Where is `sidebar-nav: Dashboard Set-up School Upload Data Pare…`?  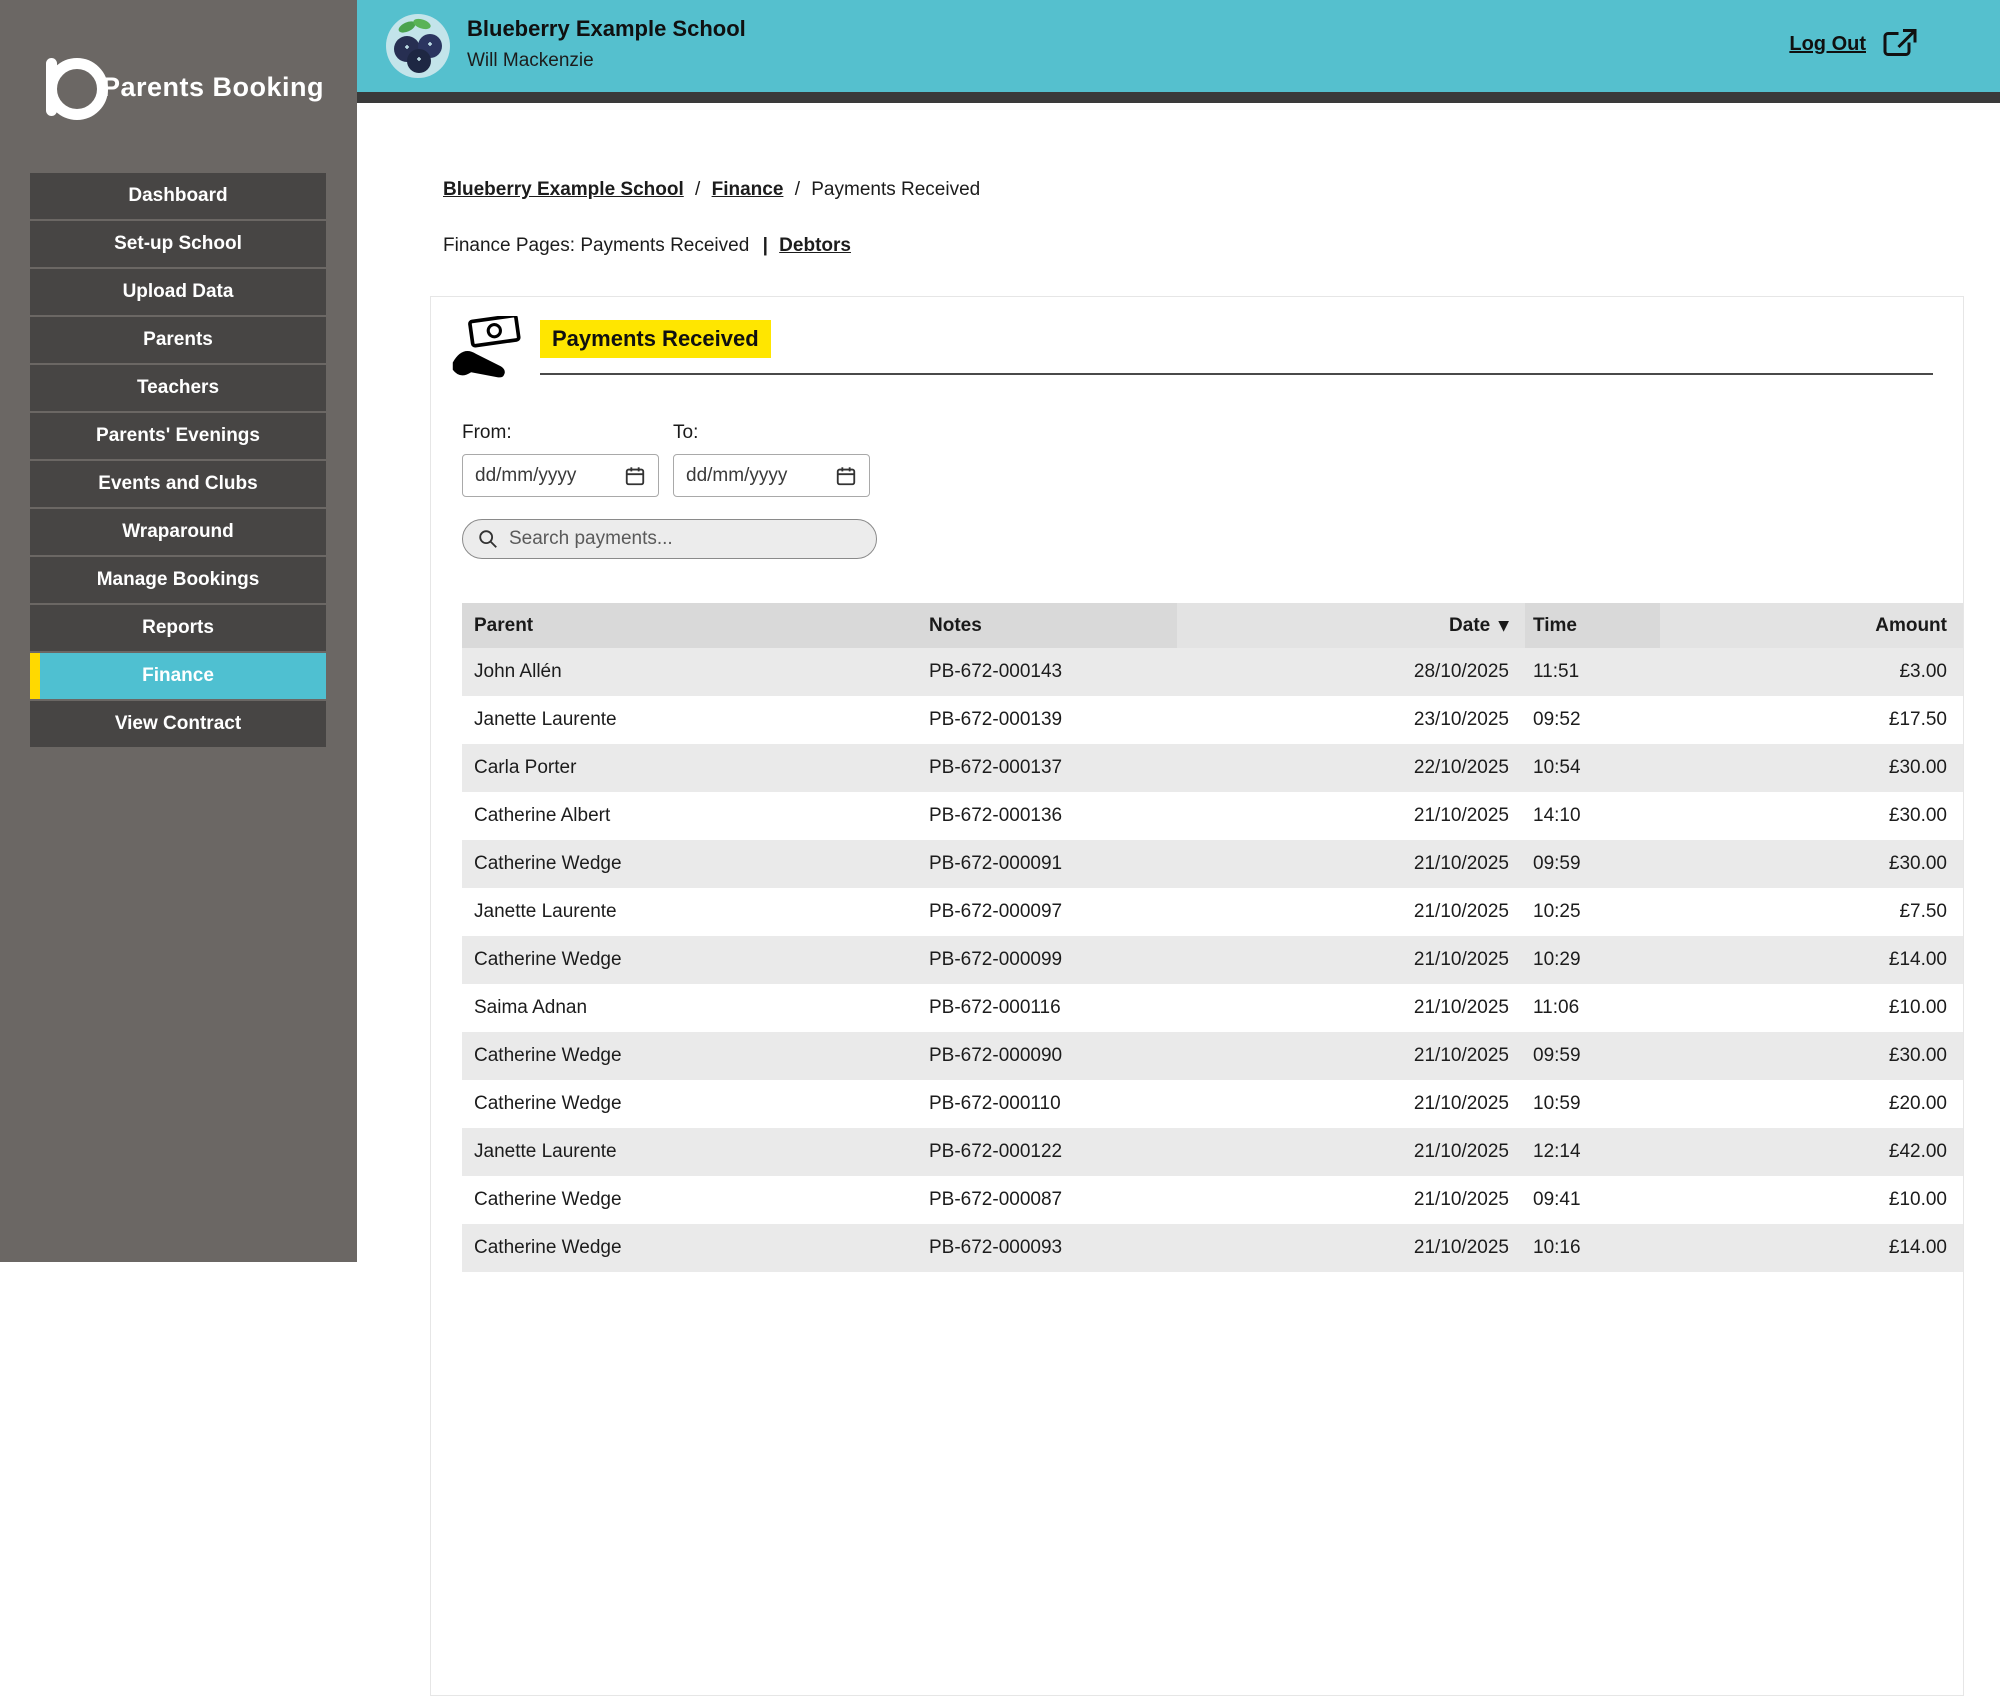
sidebar-nav: Dashboard Set-up School Upload Data Pare… is located at coordinates (178, 461).